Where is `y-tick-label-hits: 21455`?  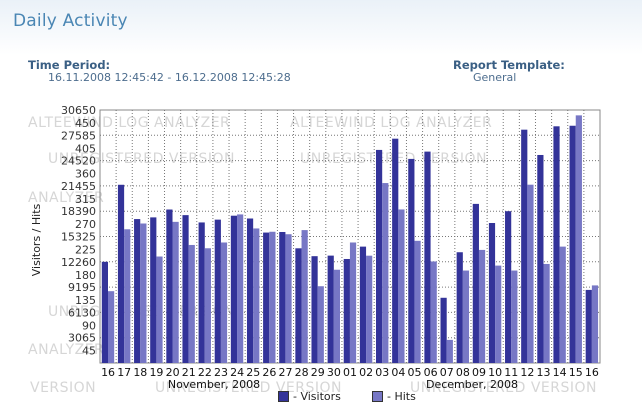 y-tick-label-hits: 21455 is located at coordinates (78, 186).